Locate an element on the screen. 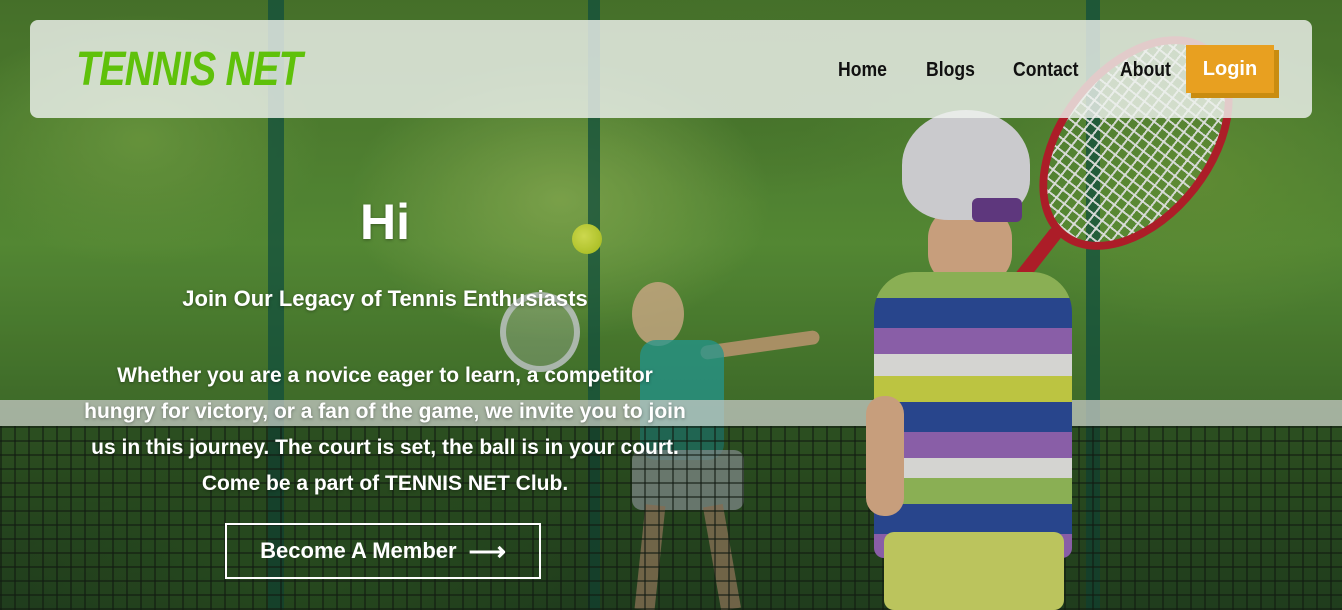  arrow-right-icon: ⟶ is located at coordinates (487, 551).